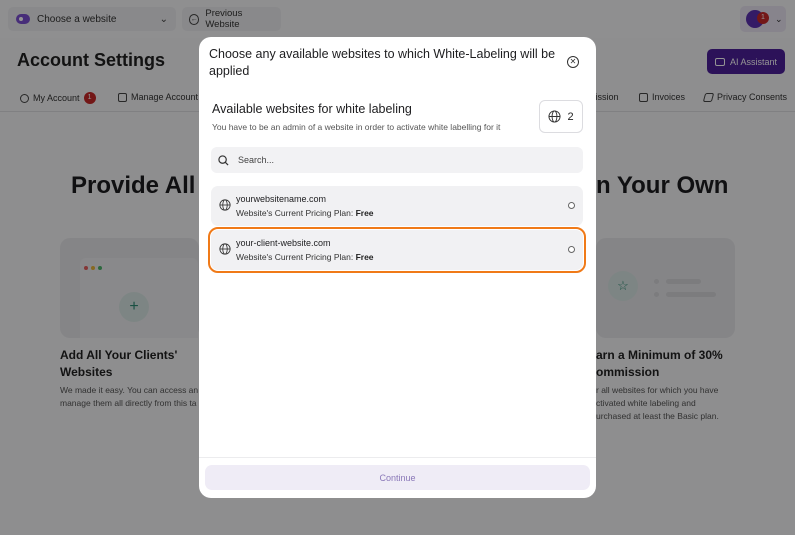 This screenshot has height=535, width=795. Describe the element at coordinates (283, 243) in the screenshot. I see `website-name: your-client-website.com` at that location.